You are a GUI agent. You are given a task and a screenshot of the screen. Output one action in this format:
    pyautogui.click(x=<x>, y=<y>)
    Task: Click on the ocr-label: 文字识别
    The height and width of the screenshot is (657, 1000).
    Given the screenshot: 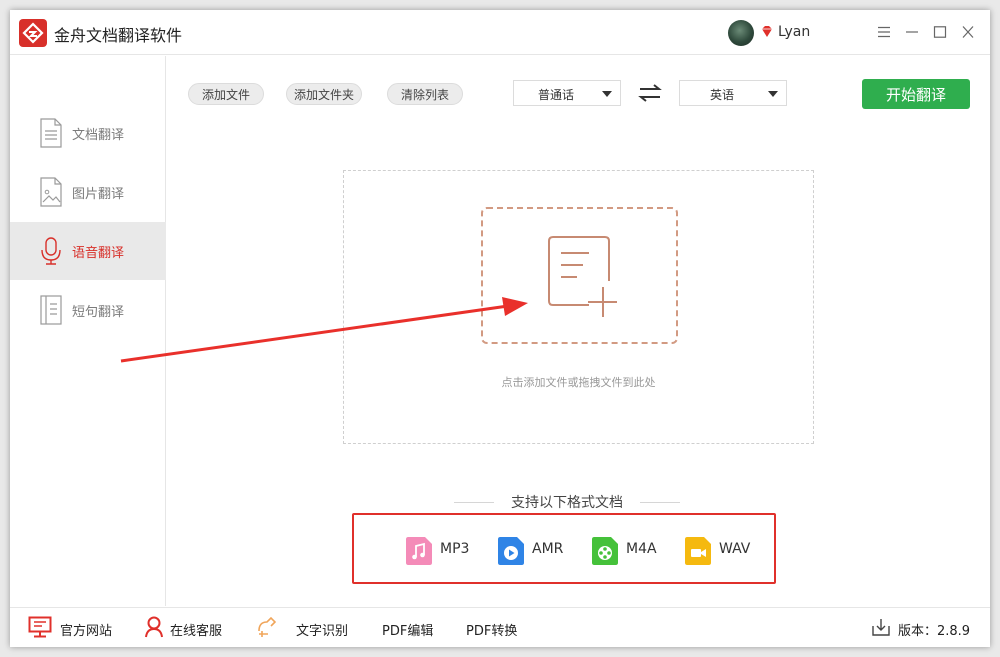 What is the action you would take?
    pyautogui.click(x=322, y=631)
    